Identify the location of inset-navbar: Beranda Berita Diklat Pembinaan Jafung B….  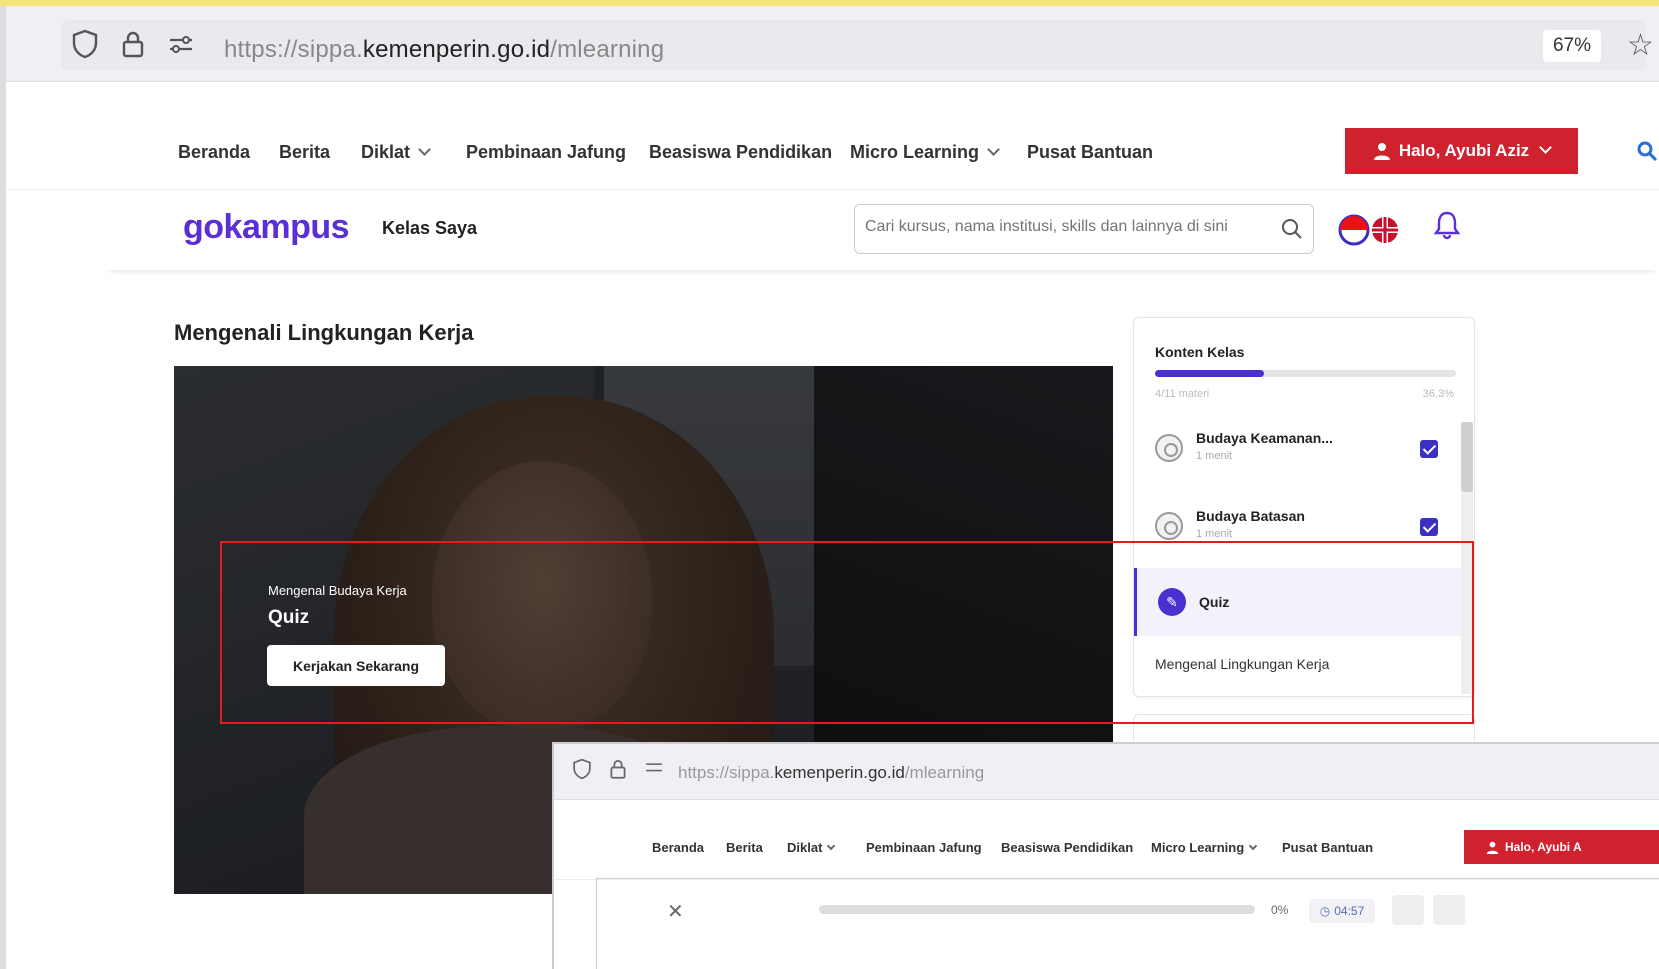
(1106, 840).